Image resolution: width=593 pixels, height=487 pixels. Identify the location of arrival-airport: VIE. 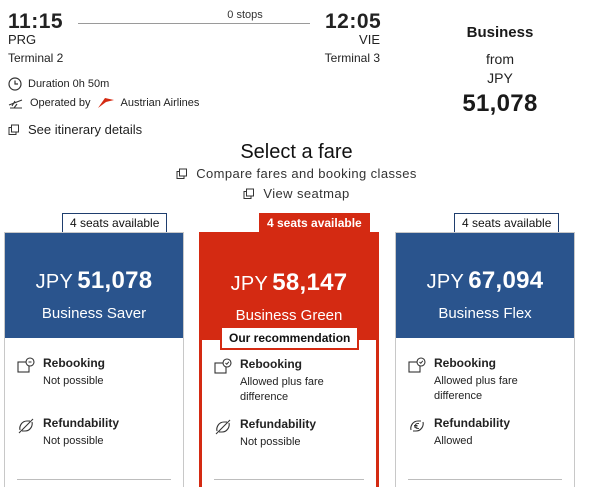
(369, 39).